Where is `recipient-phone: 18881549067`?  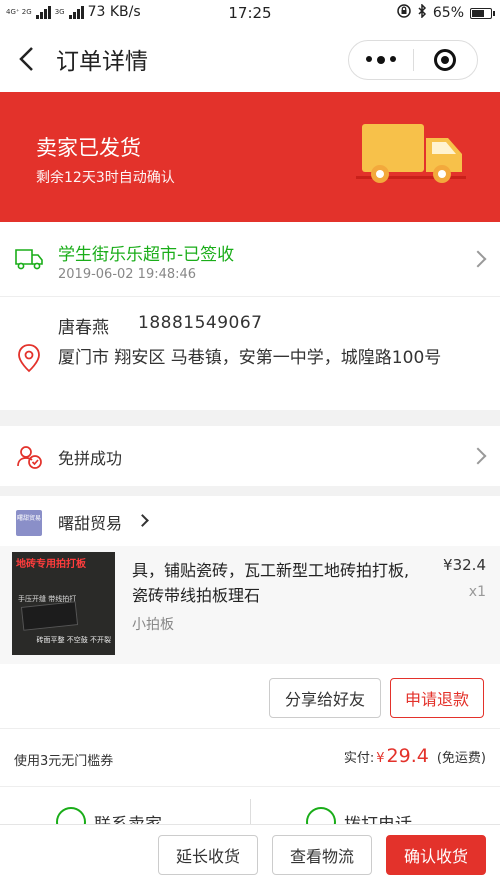
recipient-phone: 18881549067 is located at coordinates (200, 323).